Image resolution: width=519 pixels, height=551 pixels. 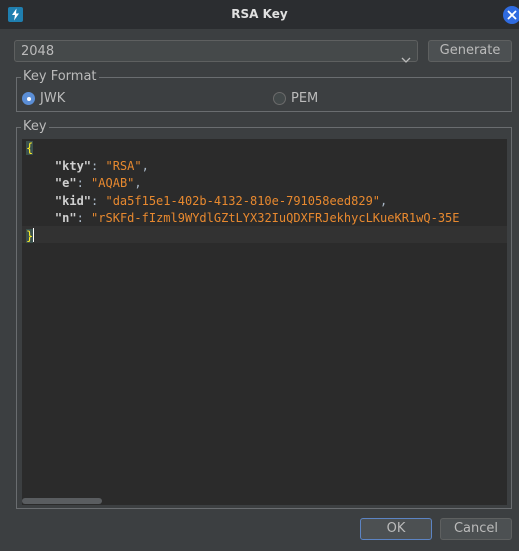 What do you see at coordinates (28, 98) in the screenshot?
I see `radio-selected-icon` at bounding box center [28, 98].